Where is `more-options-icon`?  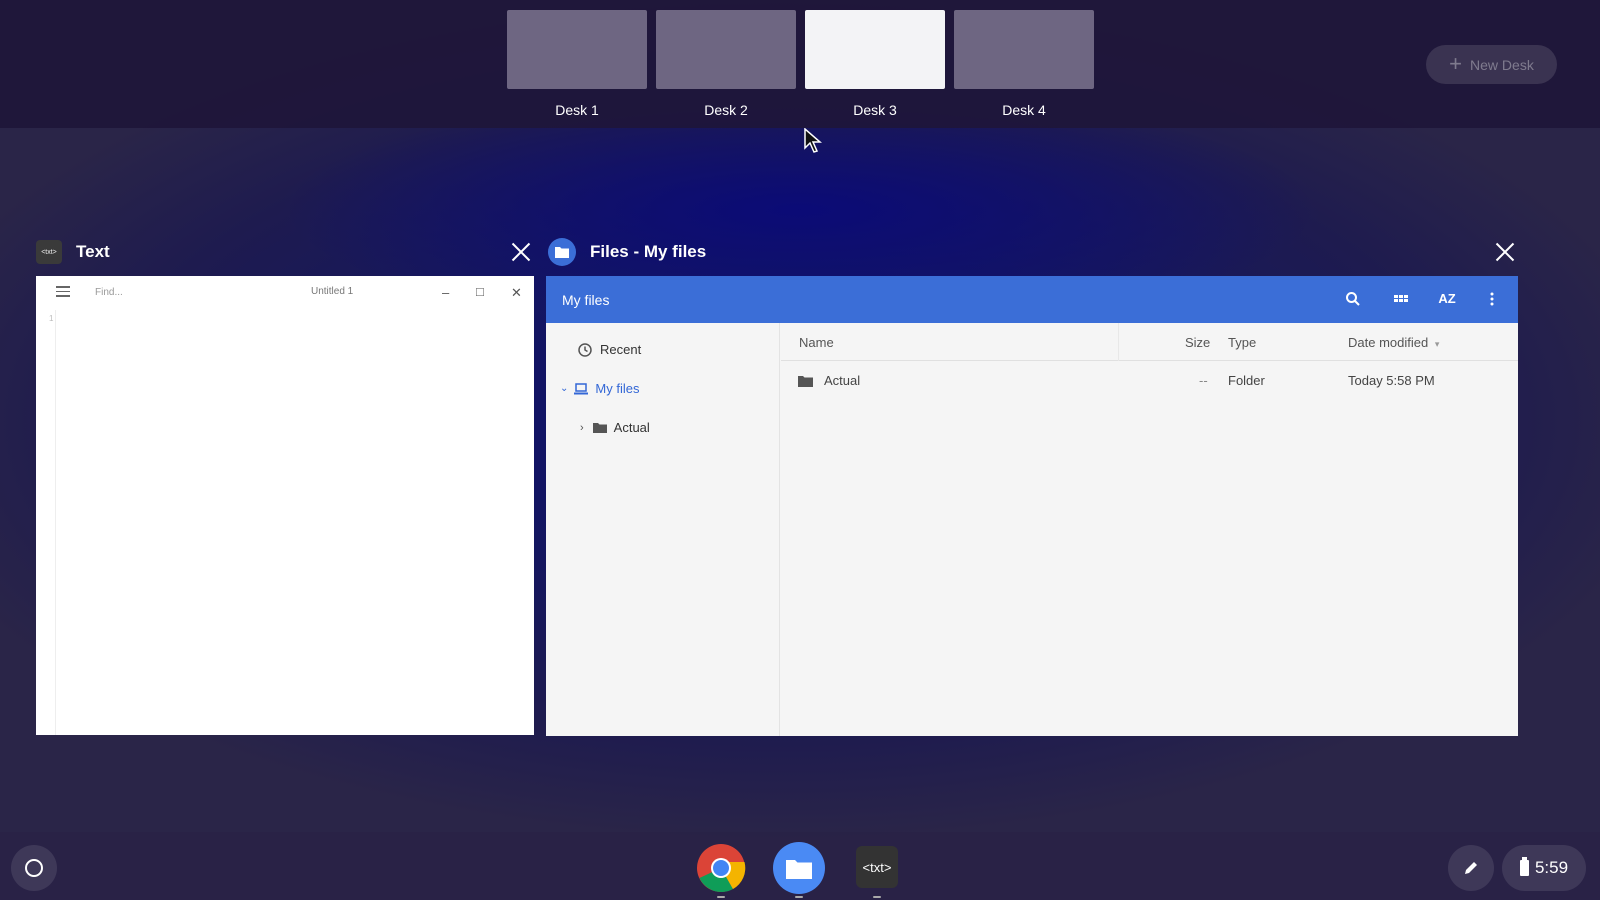
more-options-icon is located at coordinates (1492, 300).